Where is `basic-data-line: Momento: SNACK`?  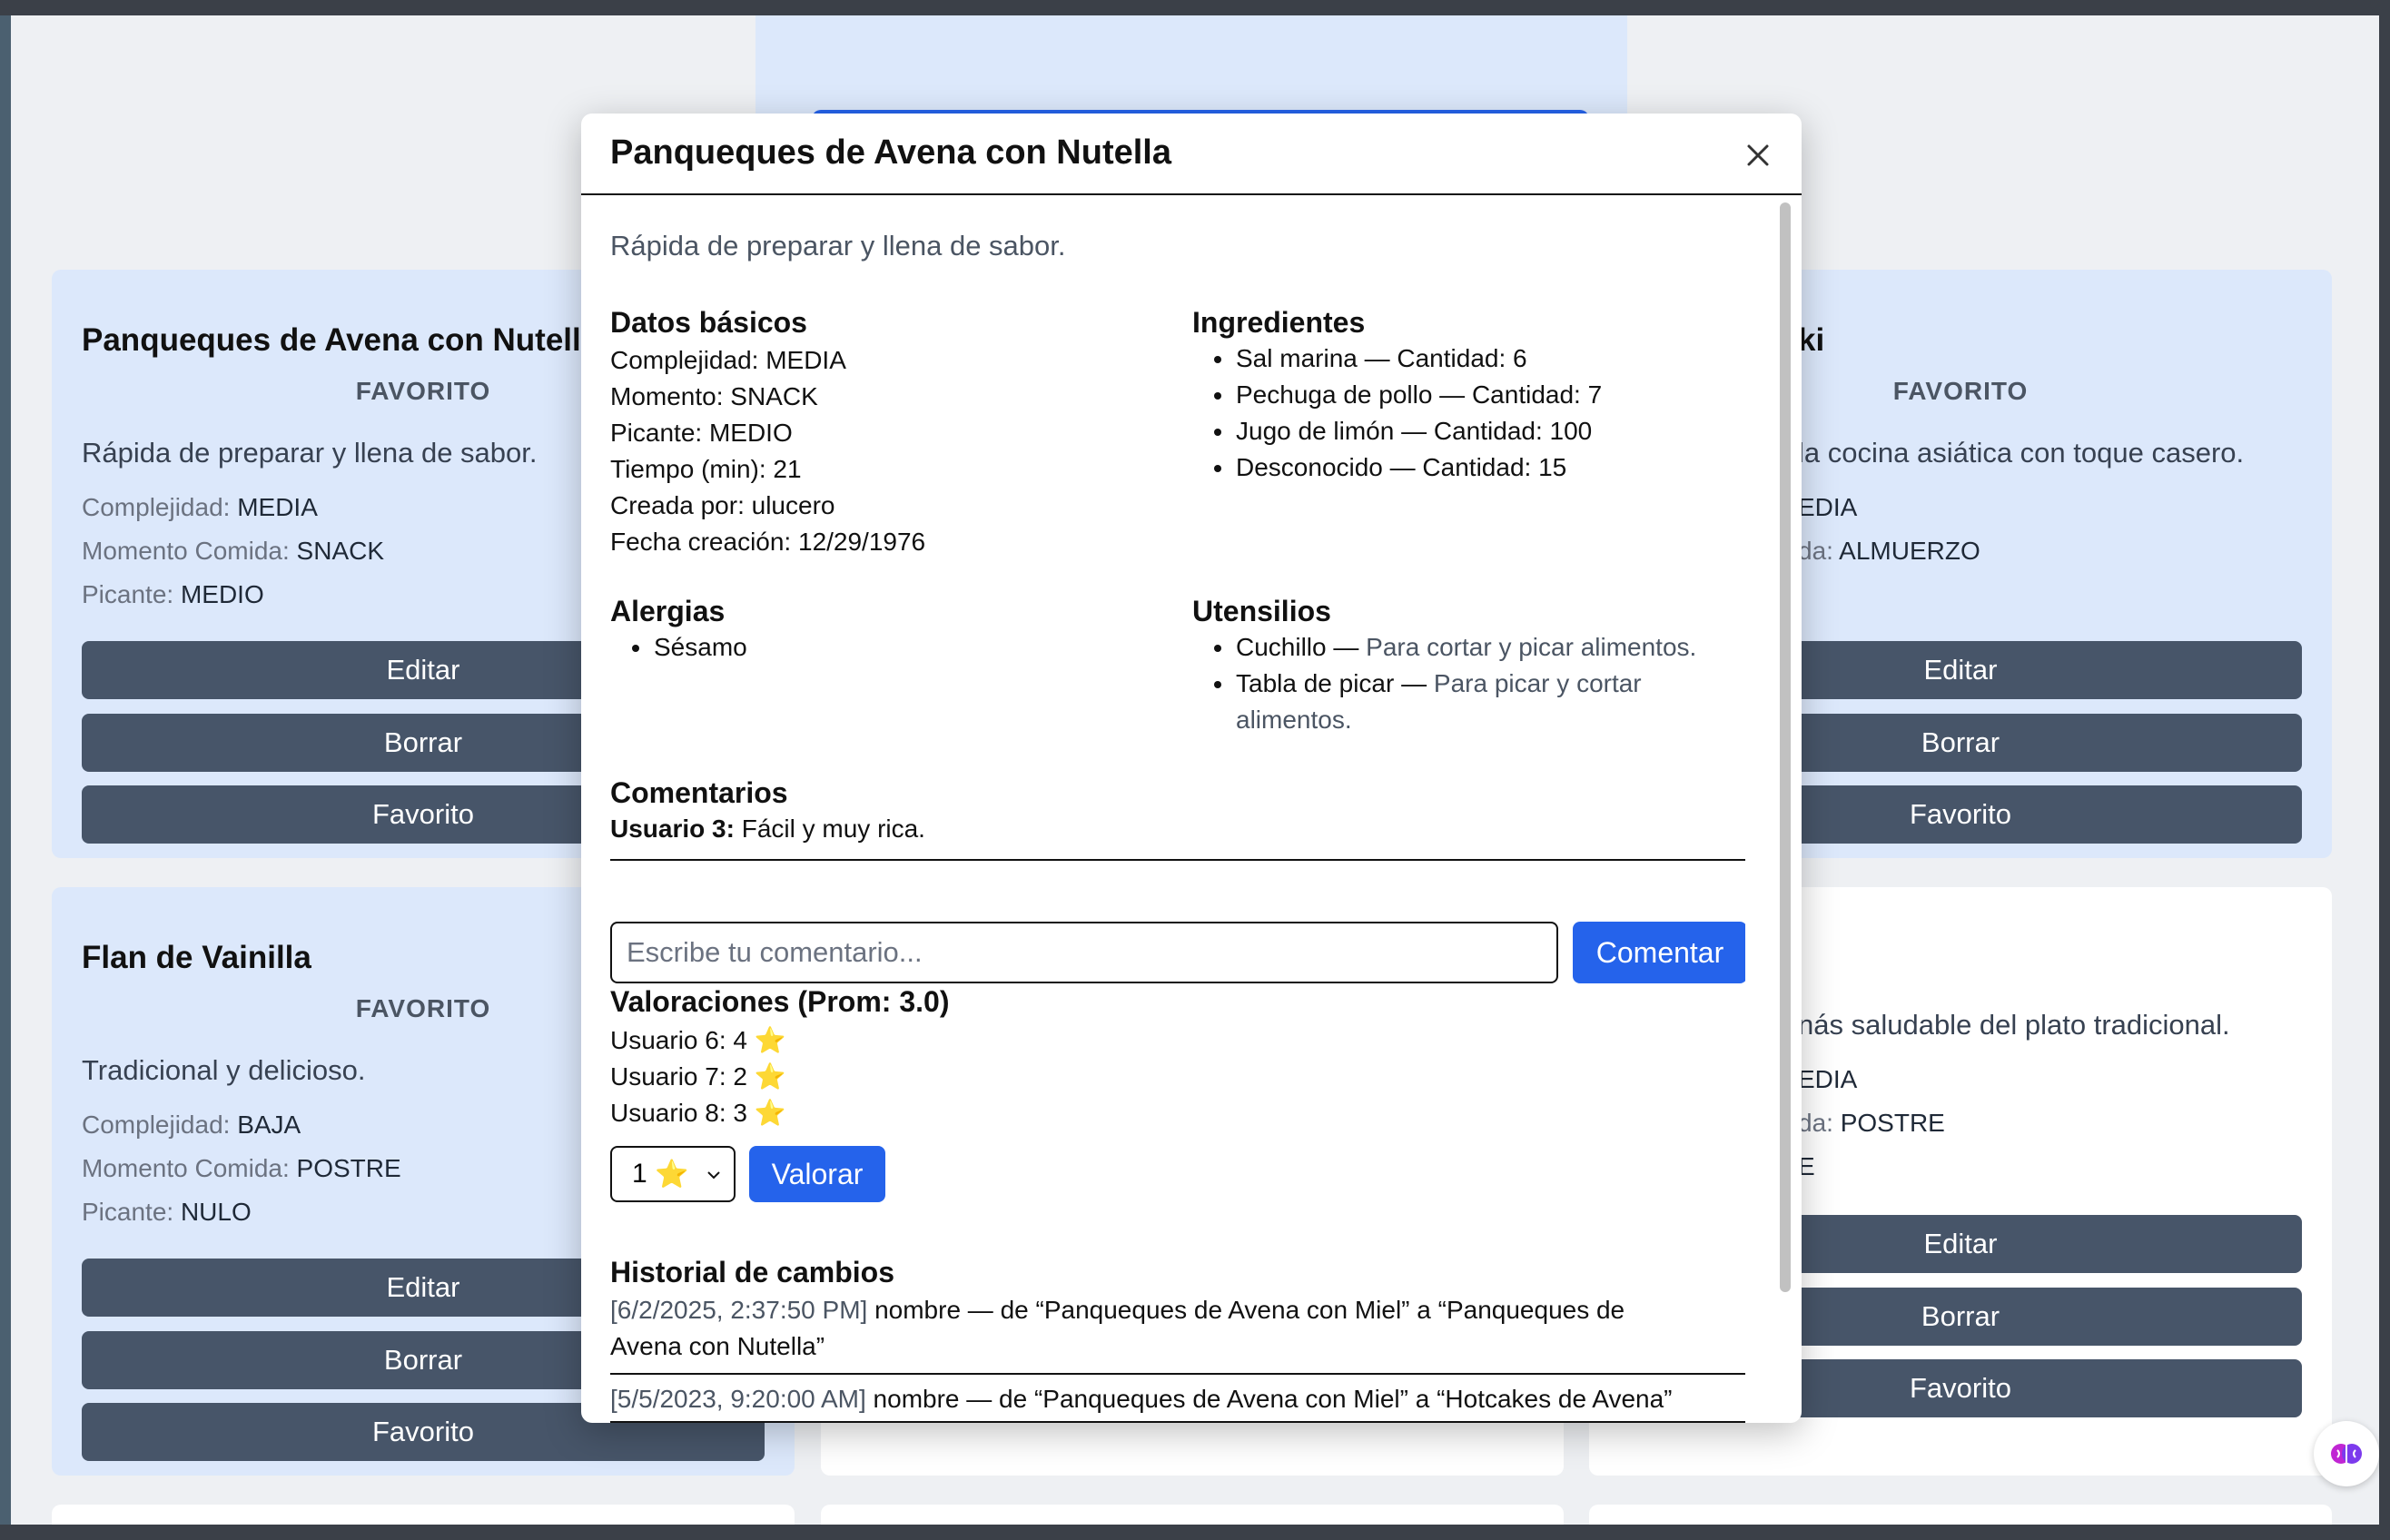
basic-data-line: Momento: SNACK is located at coordinates (714, 396).